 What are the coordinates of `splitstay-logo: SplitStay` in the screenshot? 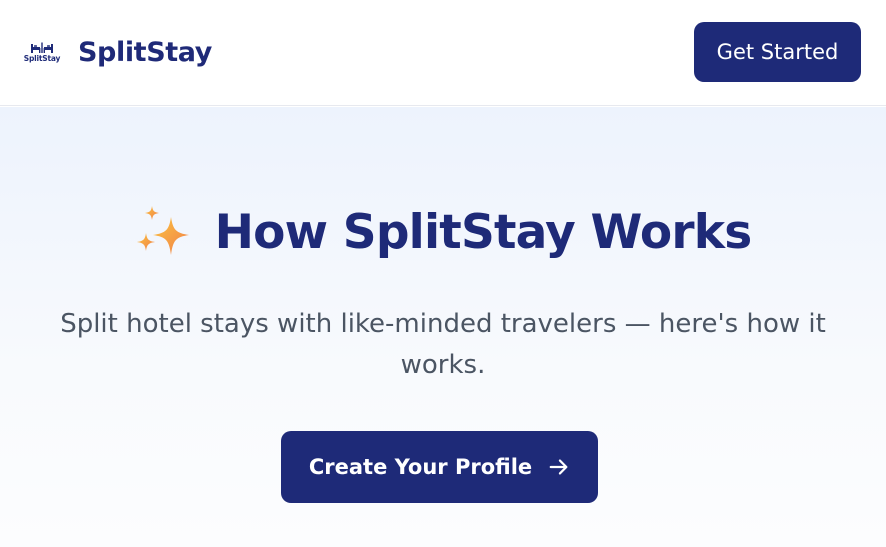 It's located at (42, 52).